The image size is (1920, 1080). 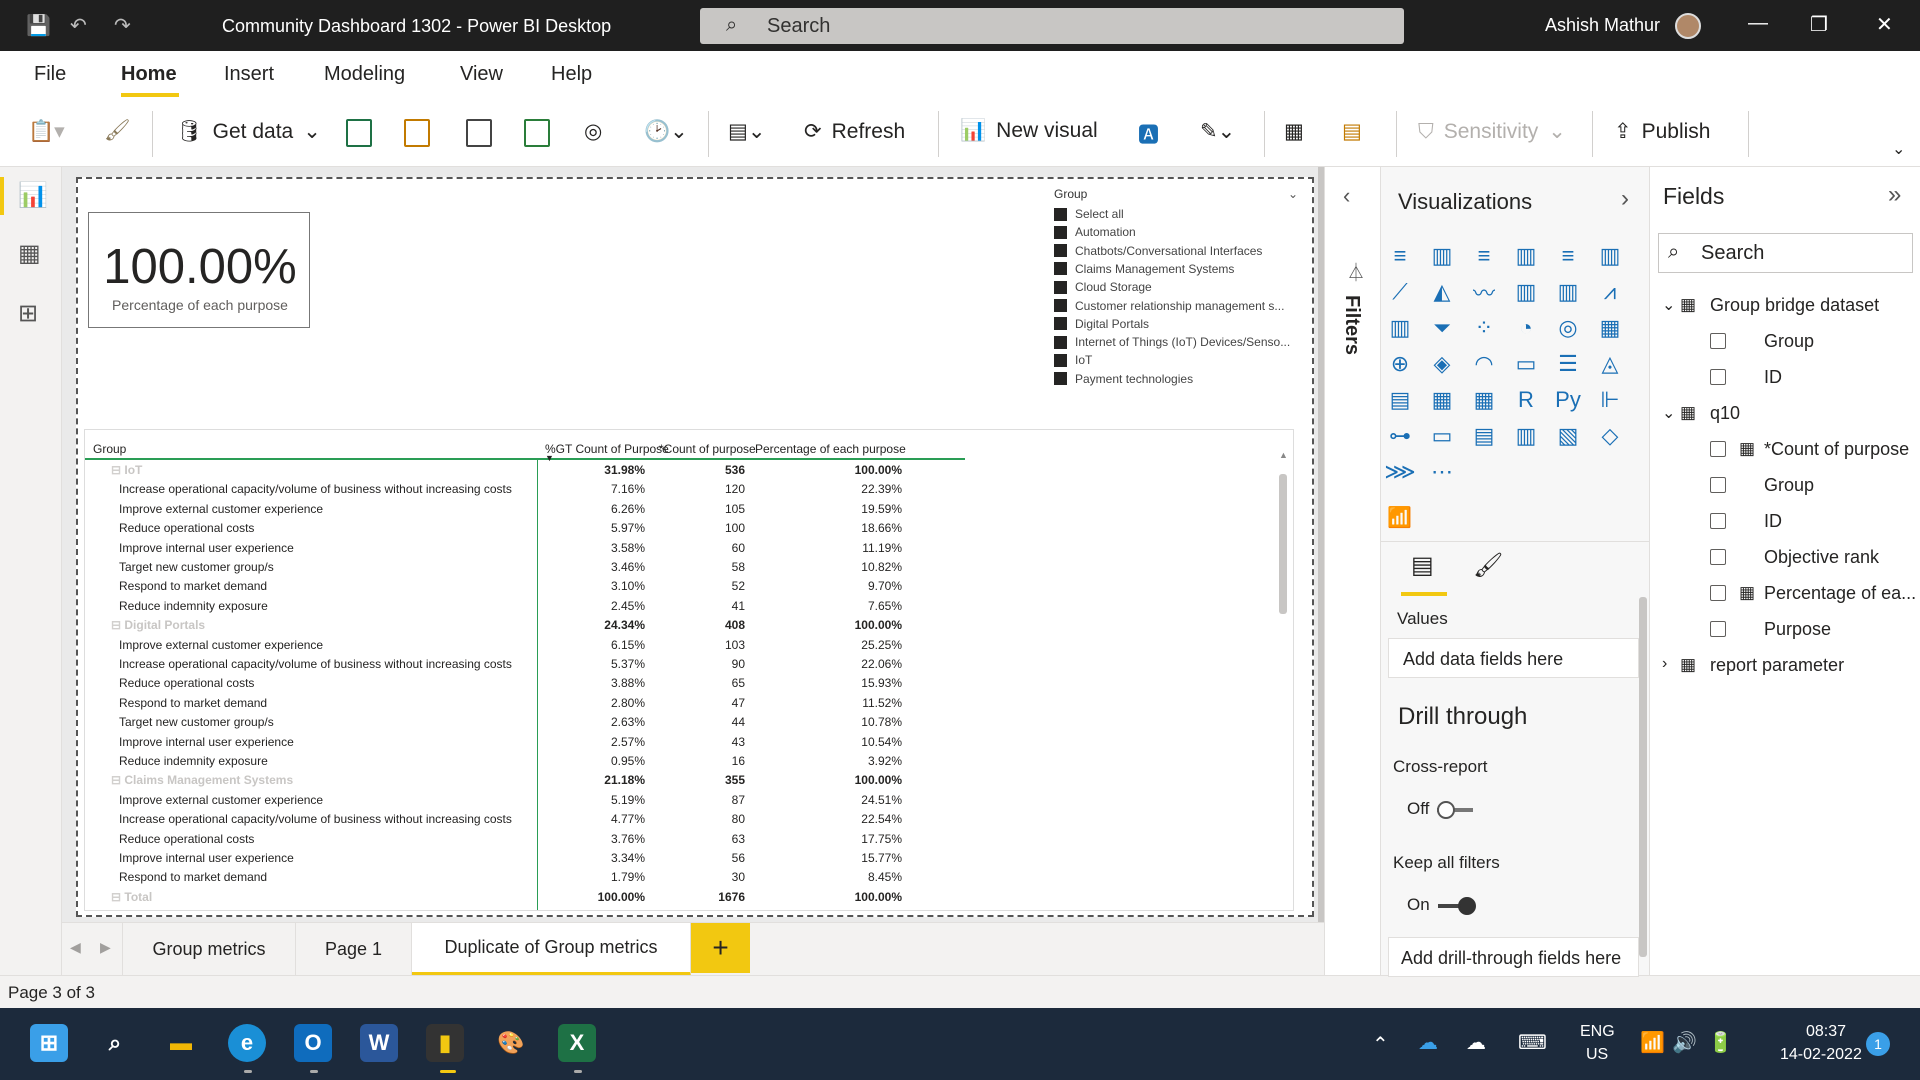 I want to click on file-explorer-icon: ▬, so click(x=181, y=1043).